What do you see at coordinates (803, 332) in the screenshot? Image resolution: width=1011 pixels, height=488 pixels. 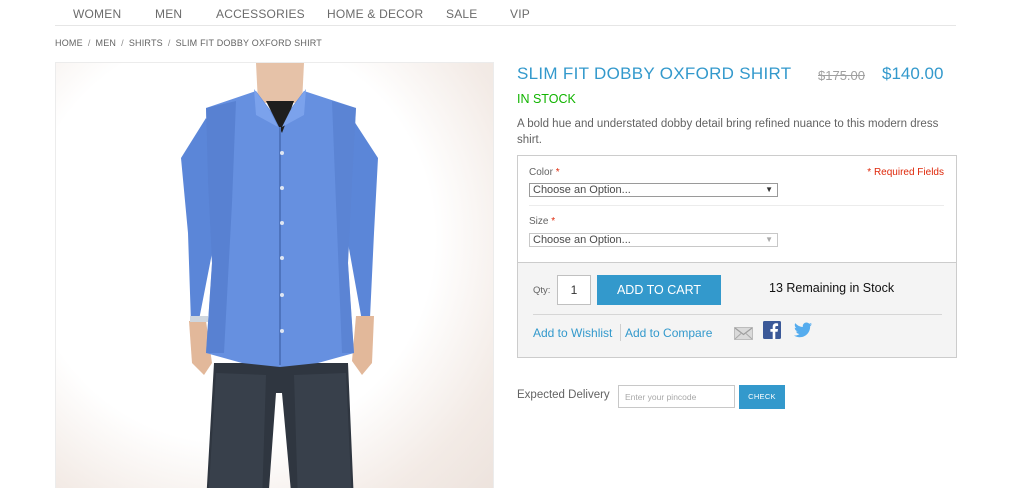 I see `twitter-icon` at bounding box center [803, 332].